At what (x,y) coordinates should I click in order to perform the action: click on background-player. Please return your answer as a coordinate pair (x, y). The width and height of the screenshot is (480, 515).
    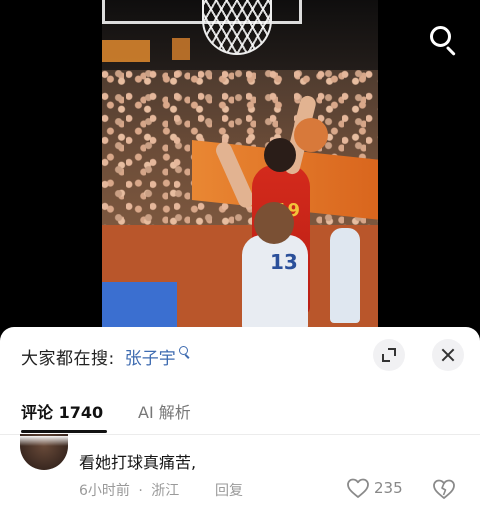
    Looking at the image, I should click on (345, 275).